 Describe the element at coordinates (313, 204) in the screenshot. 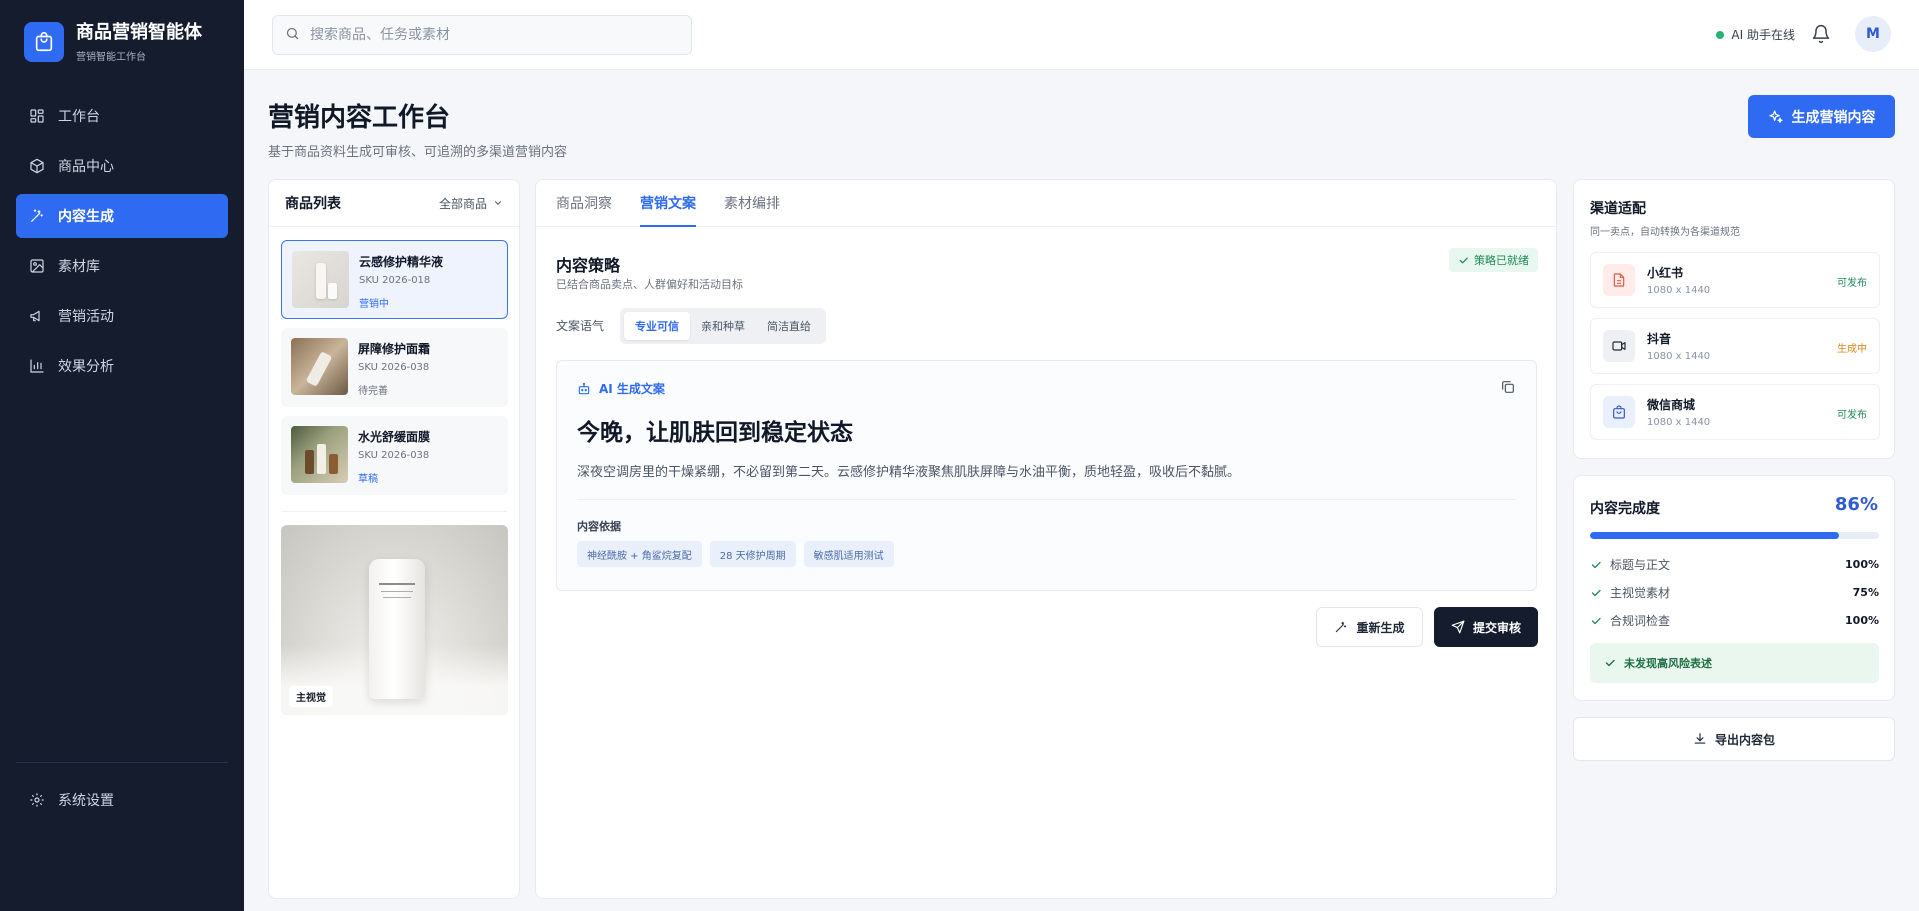

I see `product-list-title: 商品列表` at that location.